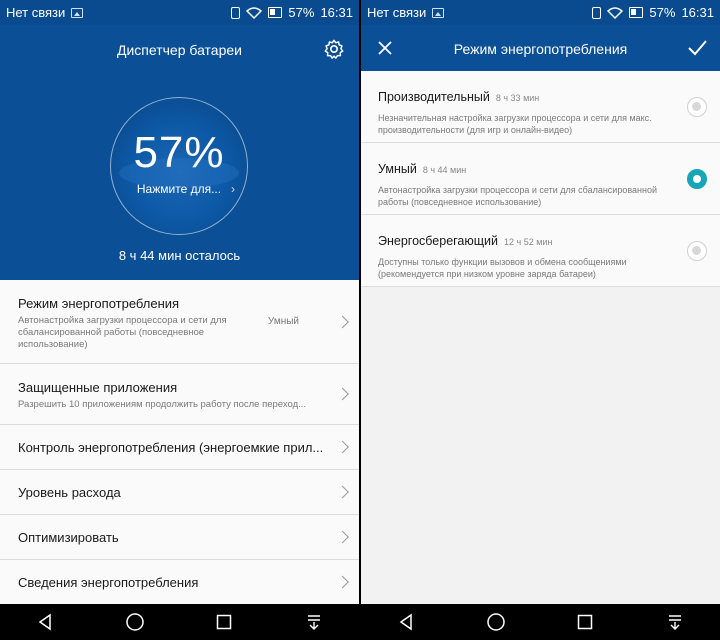 The height and width of the screenshot is (640, 720). What do you see at coordinates (98, 387) in the screenshot?
I see `row-title: Защищенные приложения` at bounding box center [98, 387].